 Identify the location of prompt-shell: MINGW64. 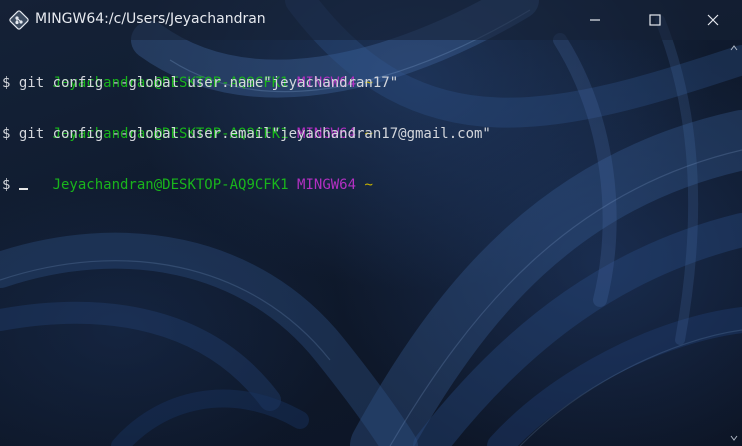
(327, 185).